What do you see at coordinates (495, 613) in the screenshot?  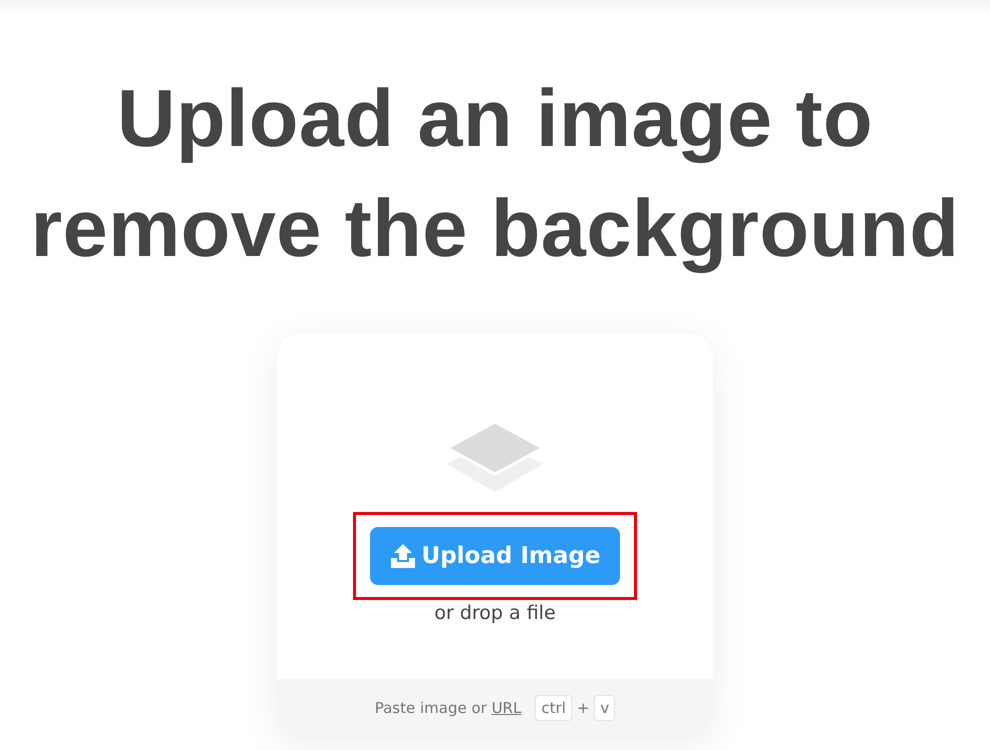 I see `drop-hint: or drop a file` at bounding box center [495, 613].